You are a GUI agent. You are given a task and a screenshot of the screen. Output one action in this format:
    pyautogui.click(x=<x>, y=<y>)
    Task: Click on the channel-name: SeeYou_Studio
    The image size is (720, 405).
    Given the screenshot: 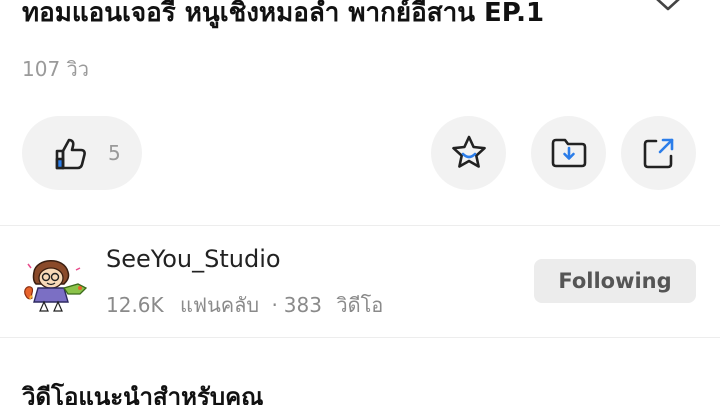 What is the action you would take?
    pyautogui.click(x=193, y=259)
    